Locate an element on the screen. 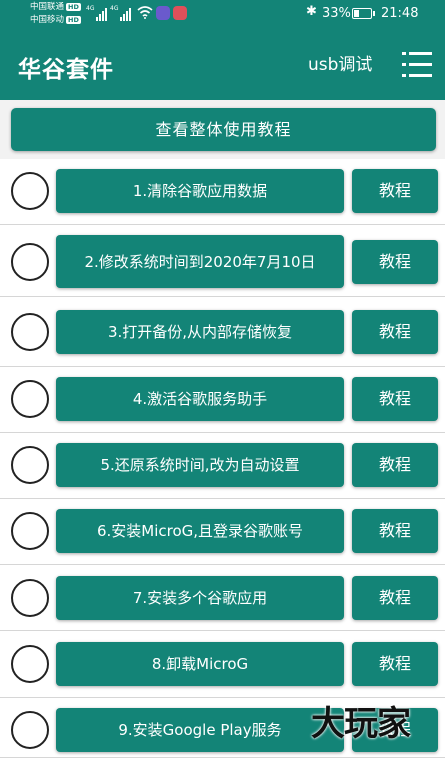 This screenshot has height=758, width=445. watermark: 大玩家 is located at coordinates (361, 724).